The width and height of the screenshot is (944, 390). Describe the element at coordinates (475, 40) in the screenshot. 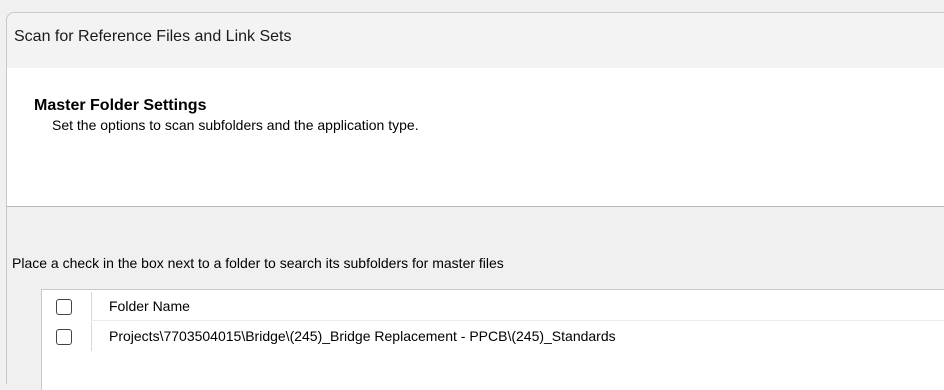

I see `title-bar: Scan for Reference Files and Link Sets` at that location.